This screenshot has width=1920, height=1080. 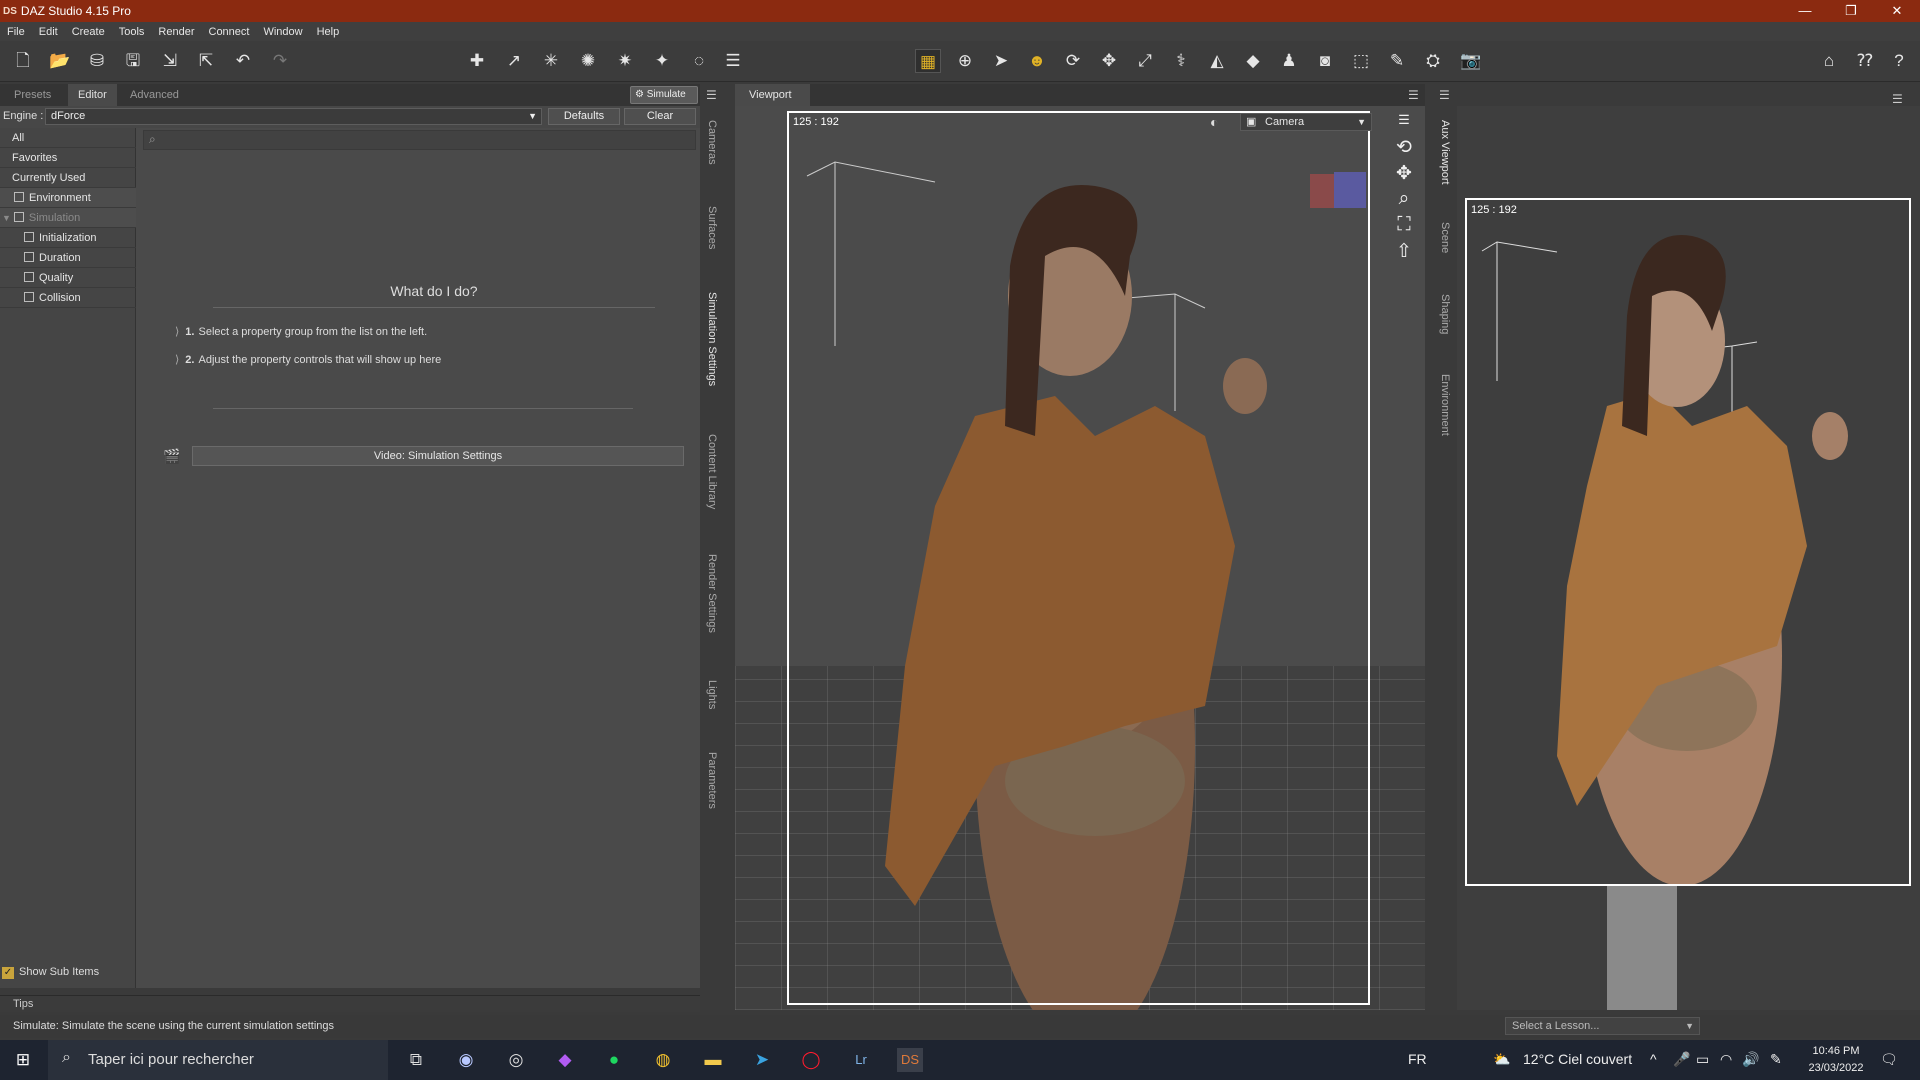 What do you see at coordinates (1145, 61) in the screenshot?
I see `scale-tool-icon: ⤢` at bounding box center [1145, 61].